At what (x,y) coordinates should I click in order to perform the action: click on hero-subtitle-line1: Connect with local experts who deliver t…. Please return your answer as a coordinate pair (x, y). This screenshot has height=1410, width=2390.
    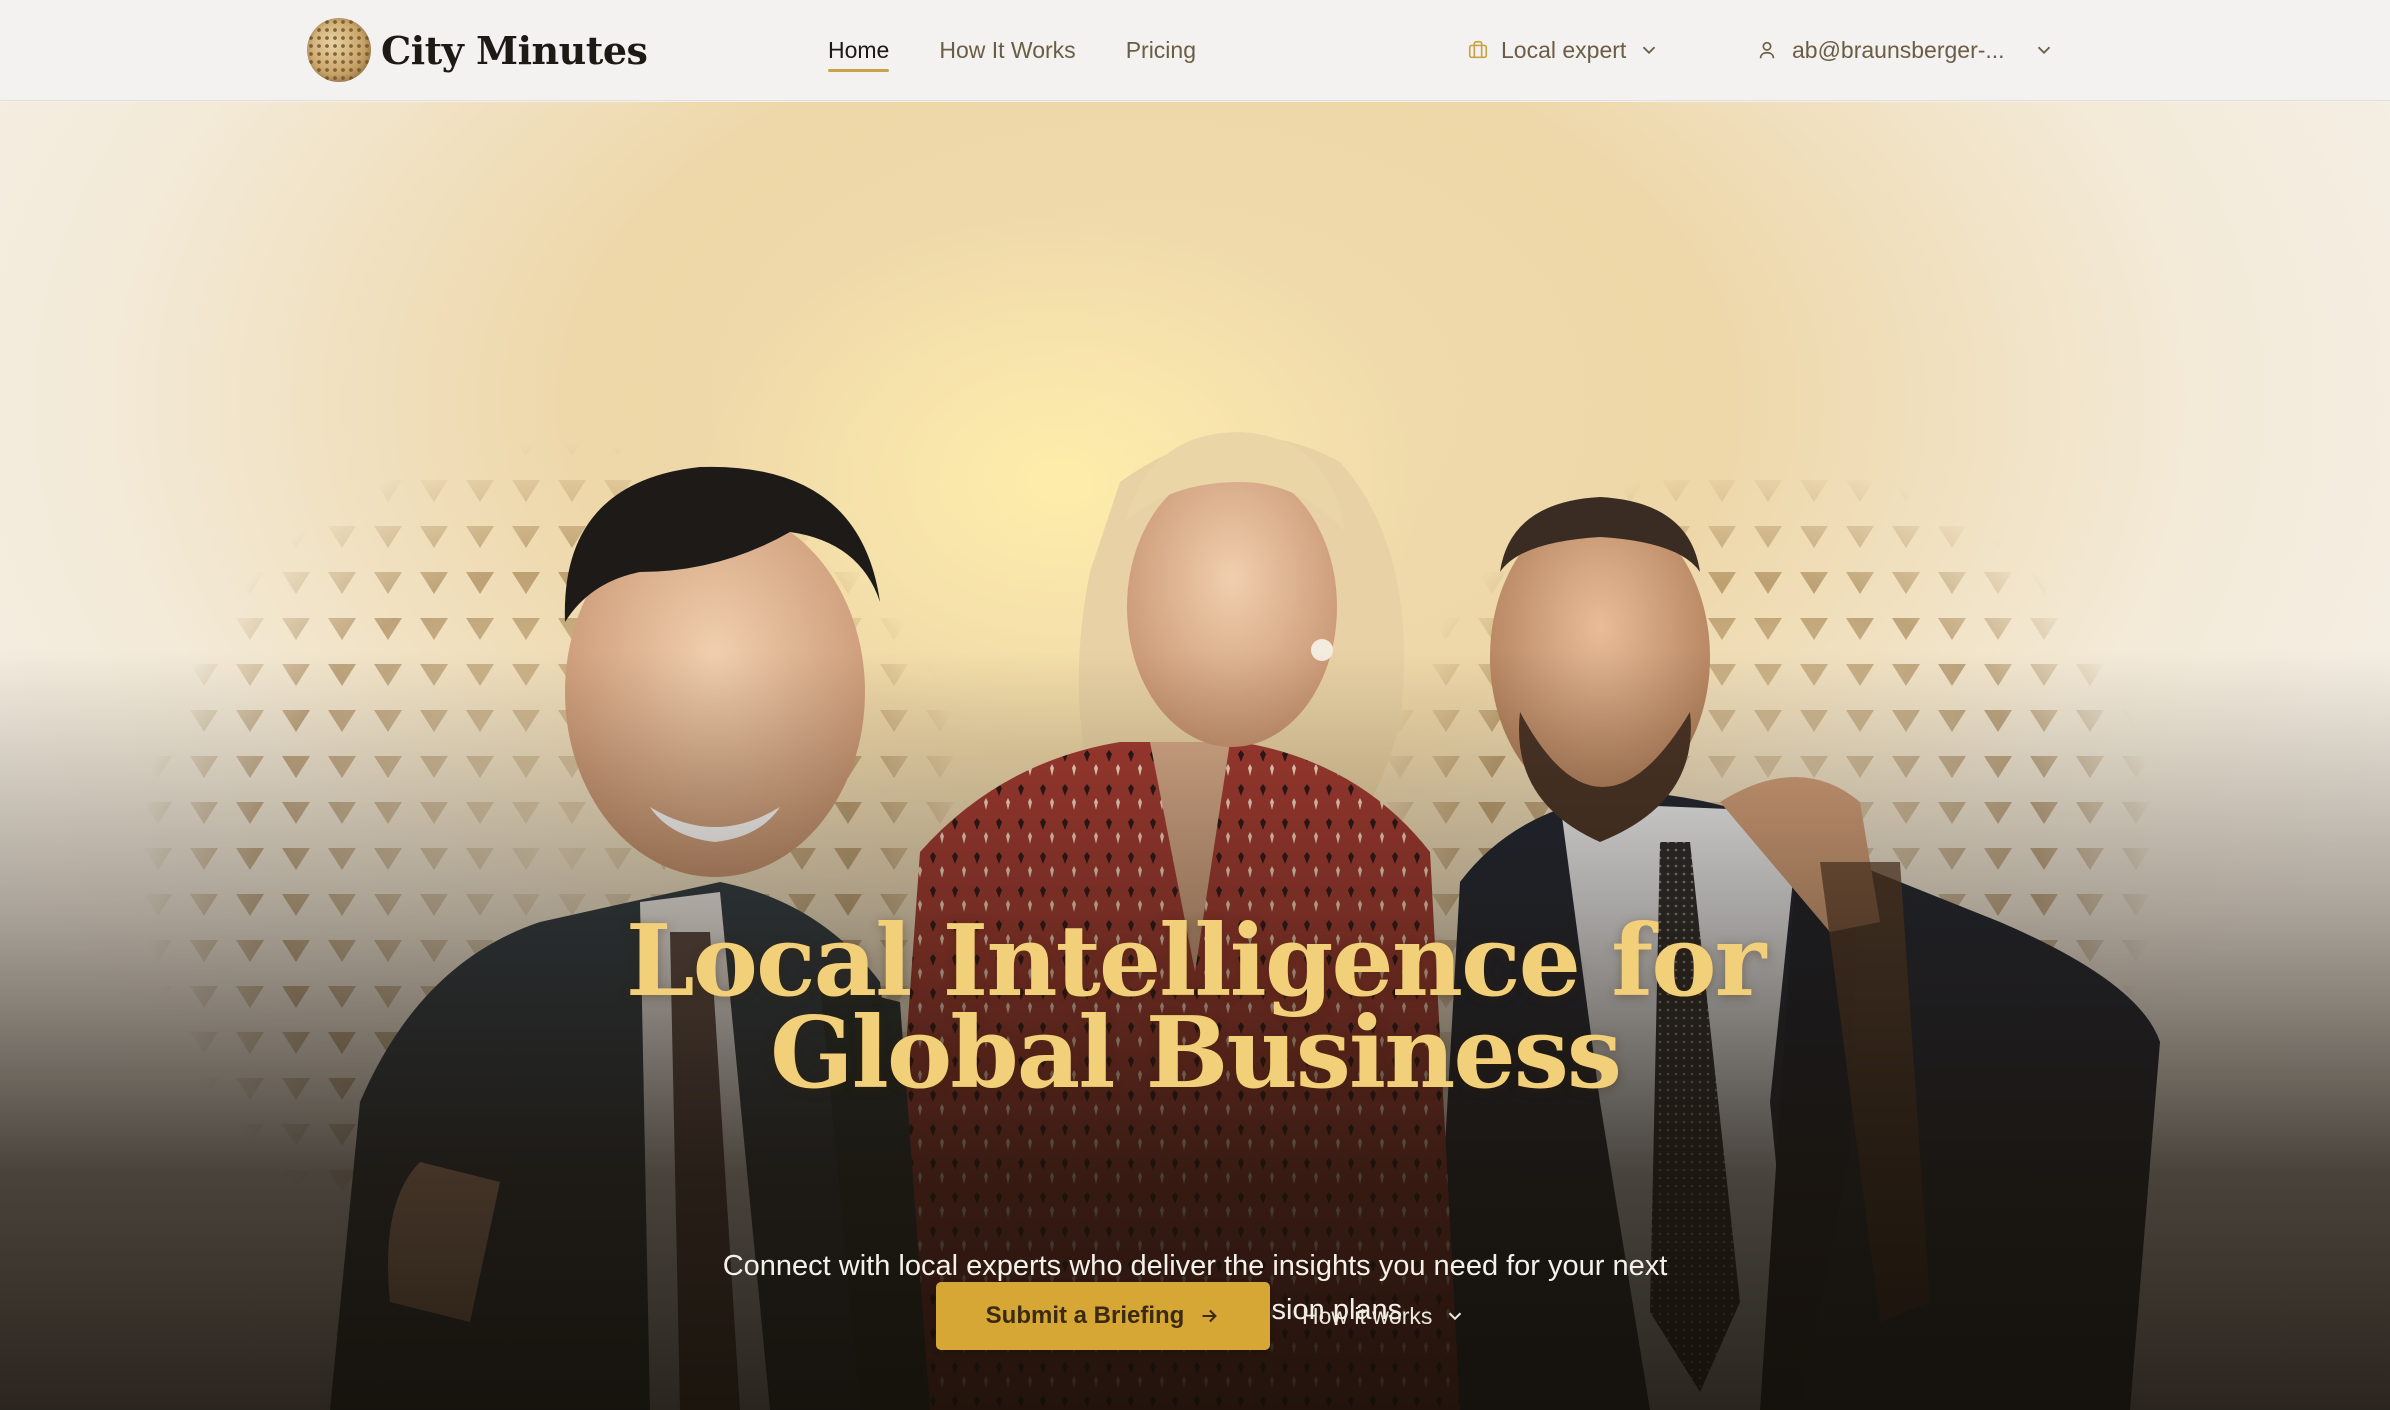
    Looking at the image, I should click on (1195, 1266).